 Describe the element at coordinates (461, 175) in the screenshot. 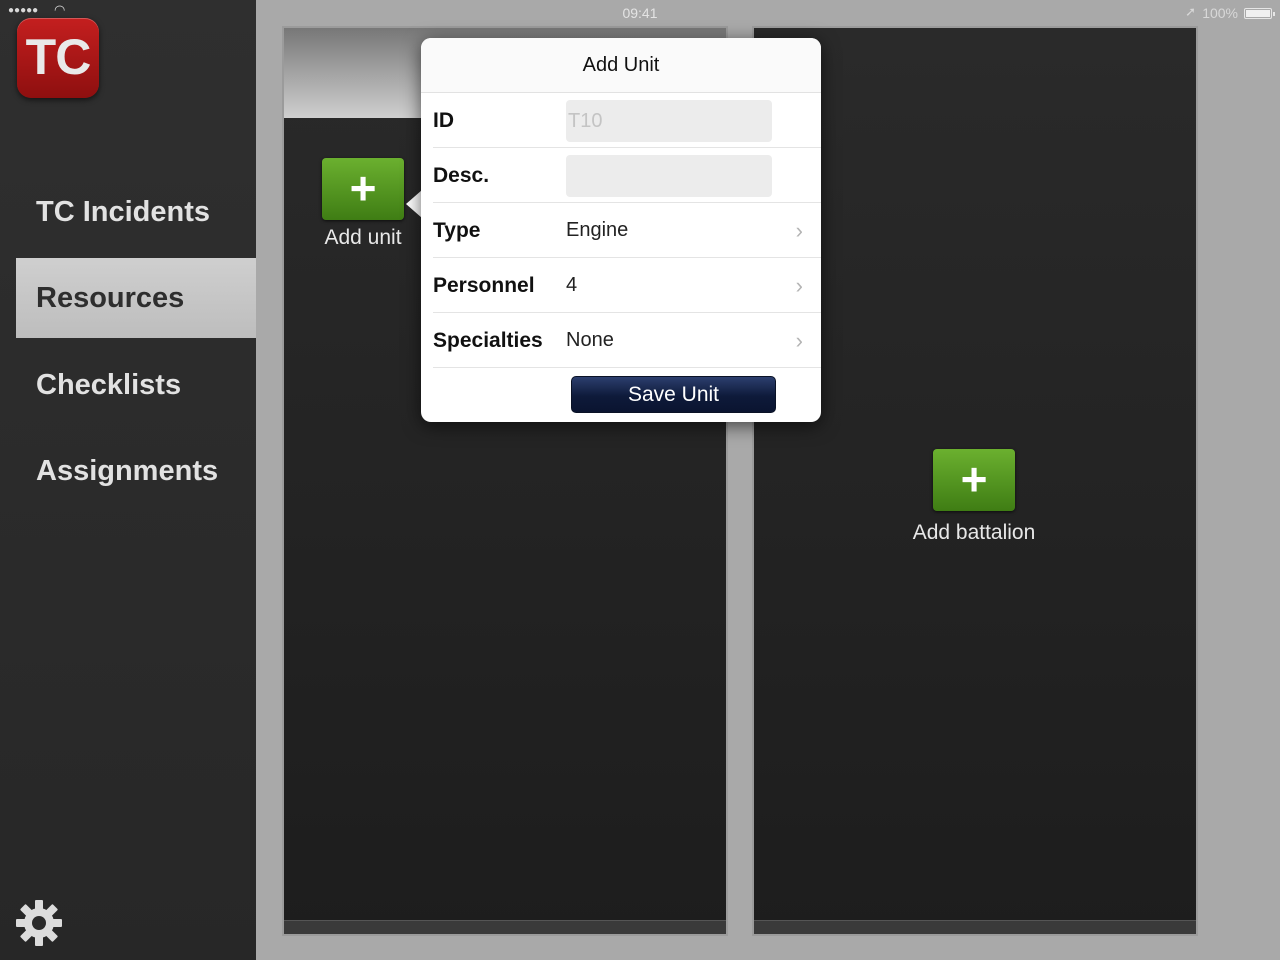

I see `desc-label: Desc.` at that location.